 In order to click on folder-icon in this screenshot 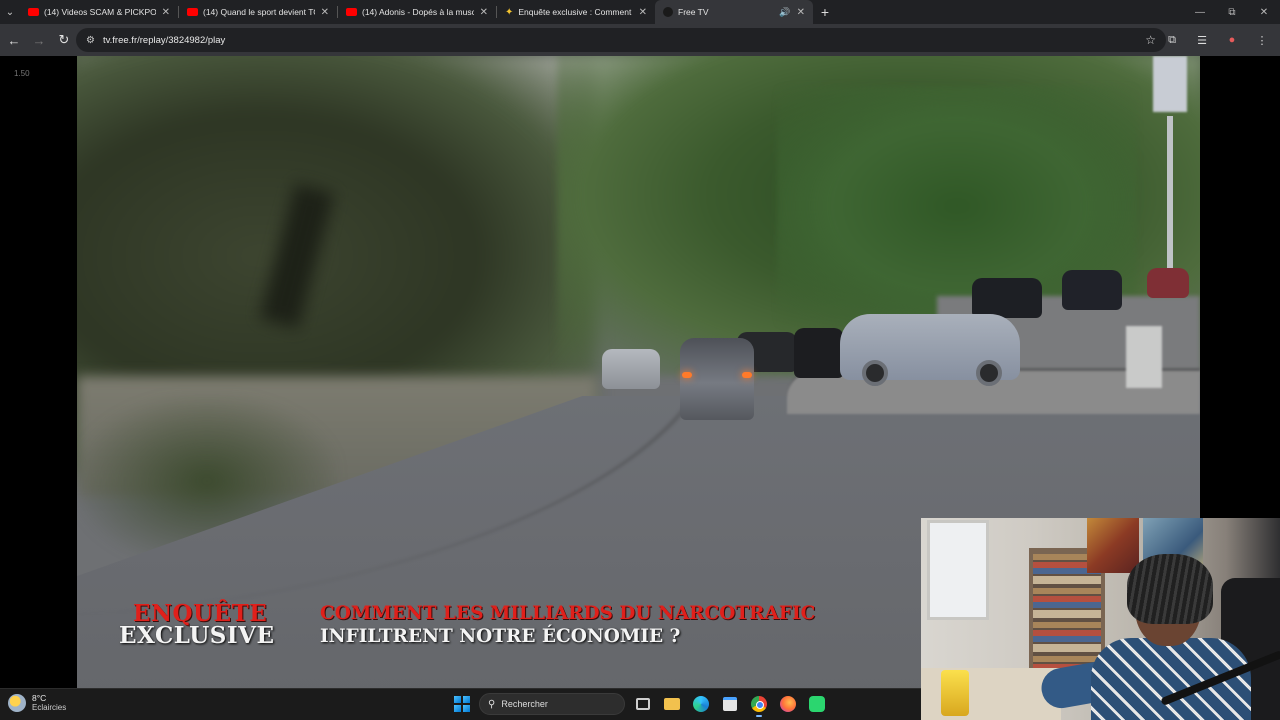, I will do `click(672, 704)`.